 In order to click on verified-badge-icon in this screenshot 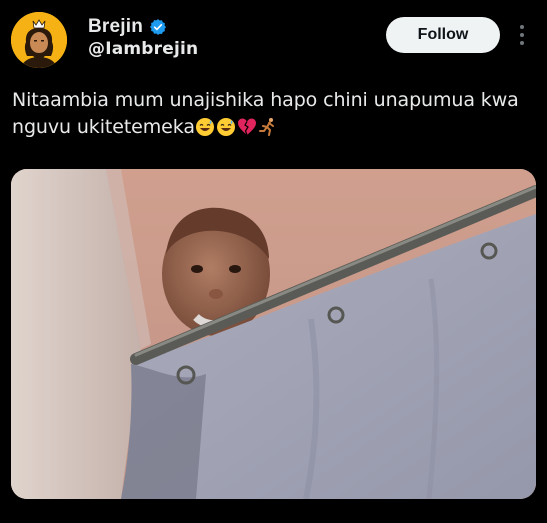, I will do `click(158, 27)`.